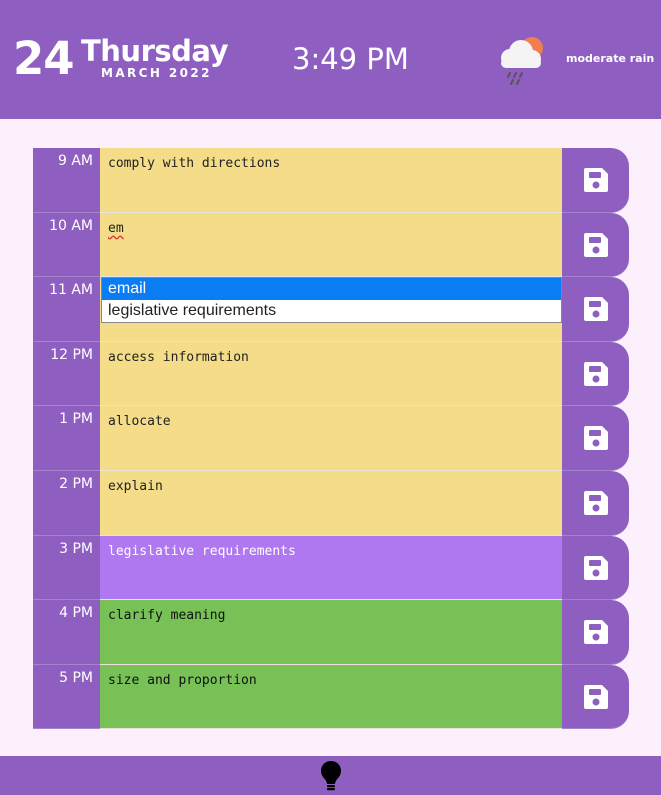 The width and height of the screenshot is (661, 795). Describe the element at coordinates (154, 51) in the screenshot. I see `day-name: Thursday` at that location.